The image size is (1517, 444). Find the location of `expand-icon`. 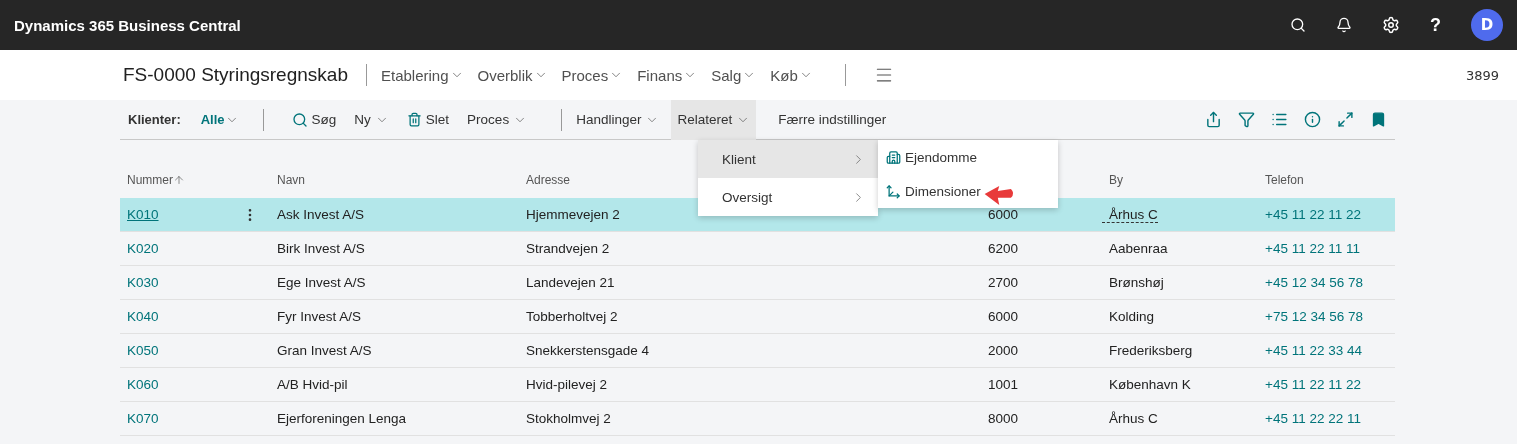

expand-icon is located at coordinates (1345, 119).